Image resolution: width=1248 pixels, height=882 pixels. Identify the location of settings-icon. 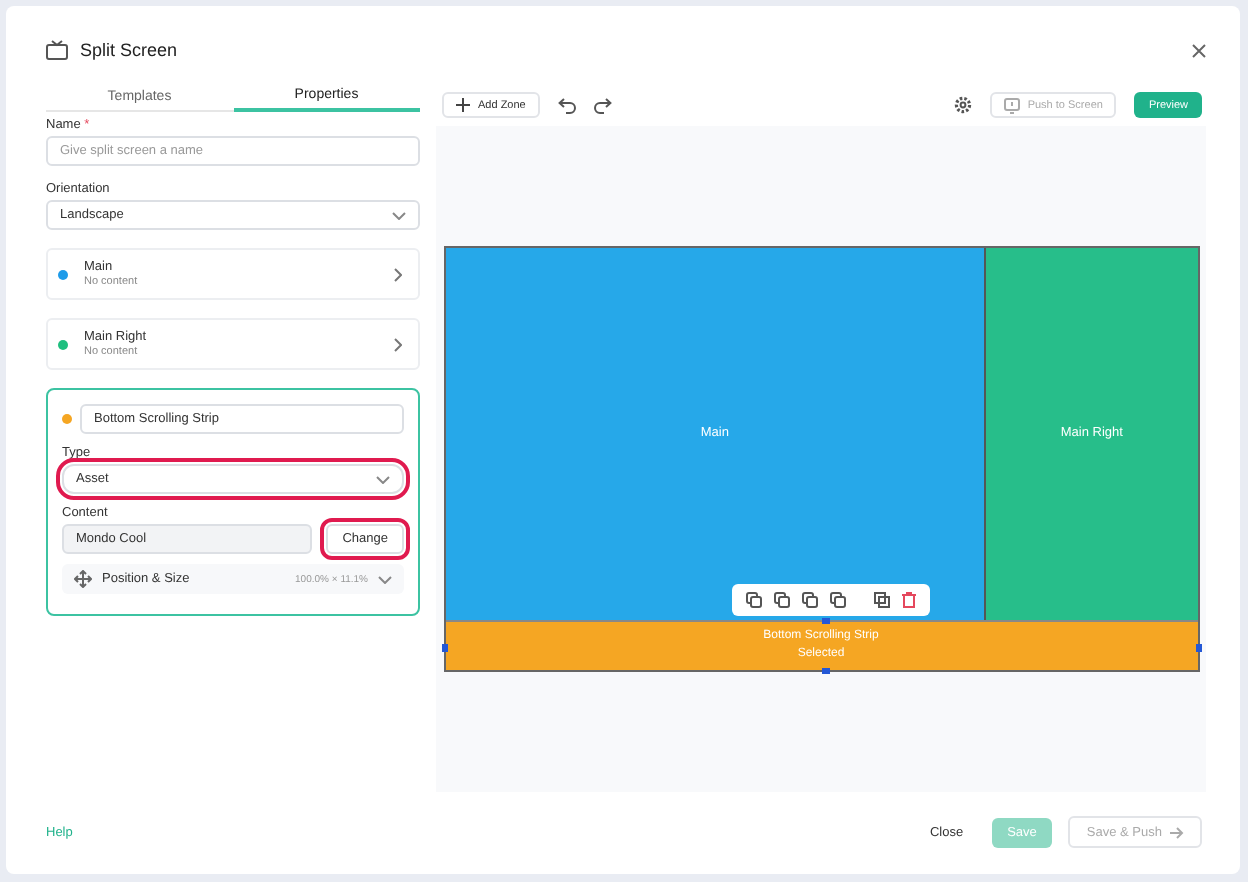
(962, 105).